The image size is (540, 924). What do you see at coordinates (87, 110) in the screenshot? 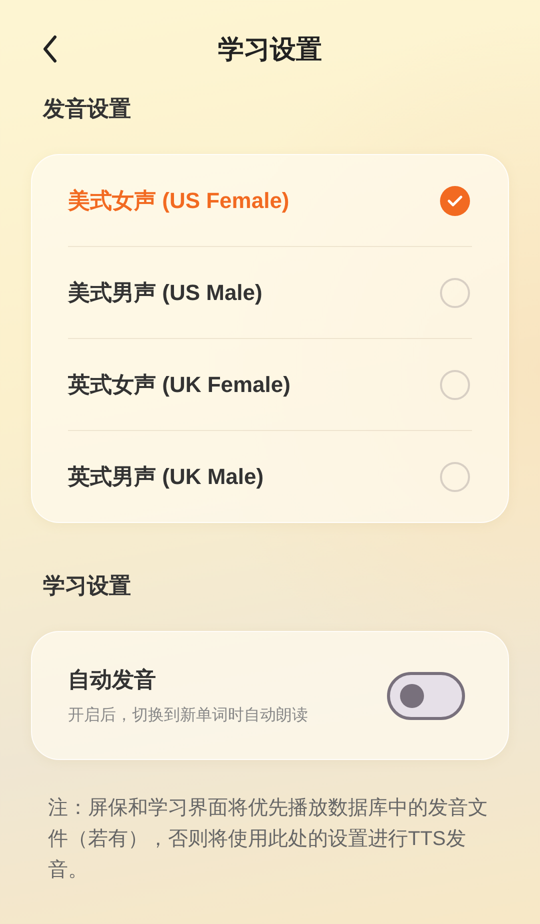
I see `section-title: 发音设置` at bounding box center [87, 110].